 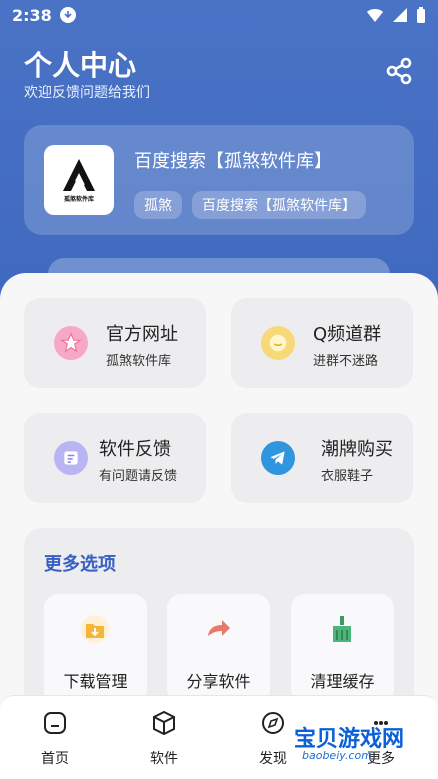 I want to click on signal-icon, so click(x=400, y=15).